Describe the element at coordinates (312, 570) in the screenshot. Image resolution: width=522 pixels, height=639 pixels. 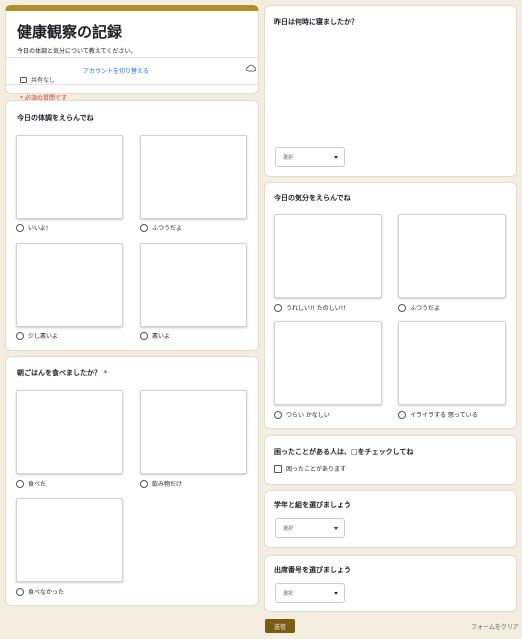
I see `question-label: 出席番号を選びましょう` at that location.